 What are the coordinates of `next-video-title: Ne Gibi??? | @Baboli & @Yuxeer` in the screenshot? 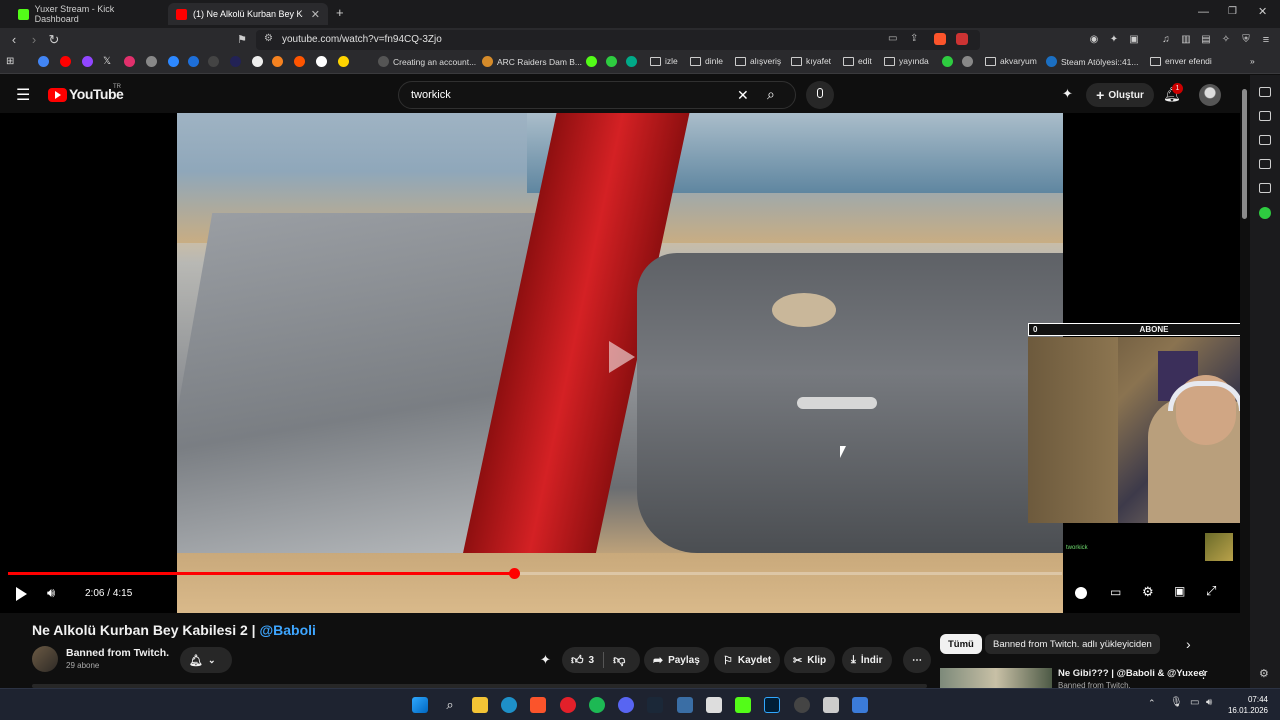 It's located at (1132, 673).